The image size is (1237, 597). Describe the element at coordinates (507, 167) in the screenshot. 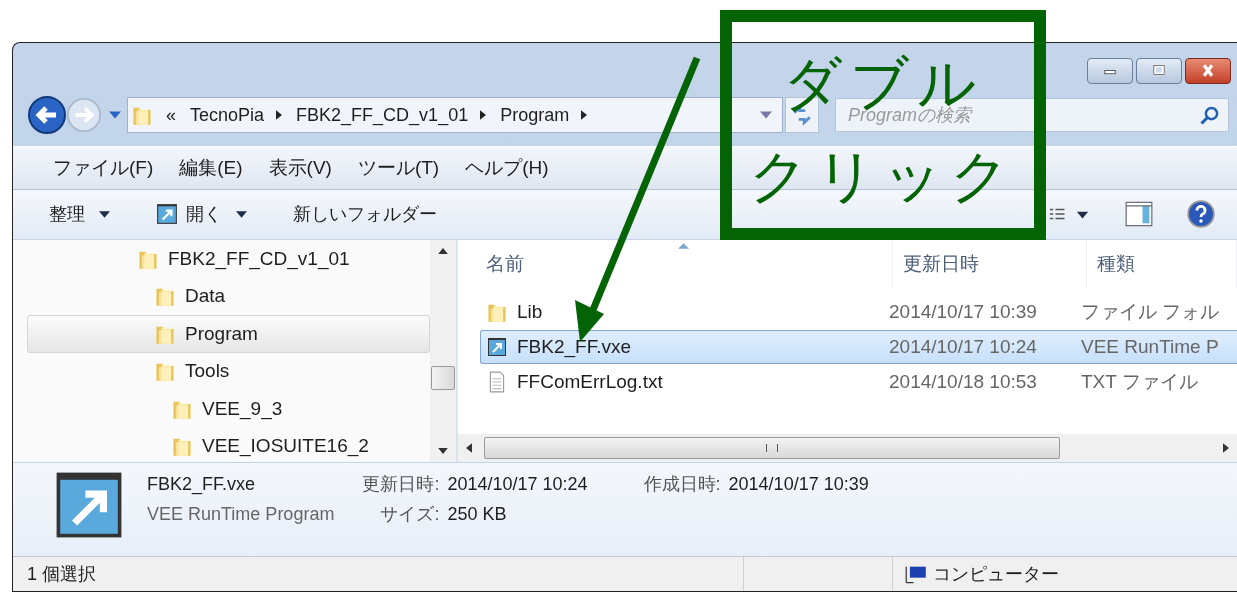

I see `menu-item: ヘルプ(H)` at that location.